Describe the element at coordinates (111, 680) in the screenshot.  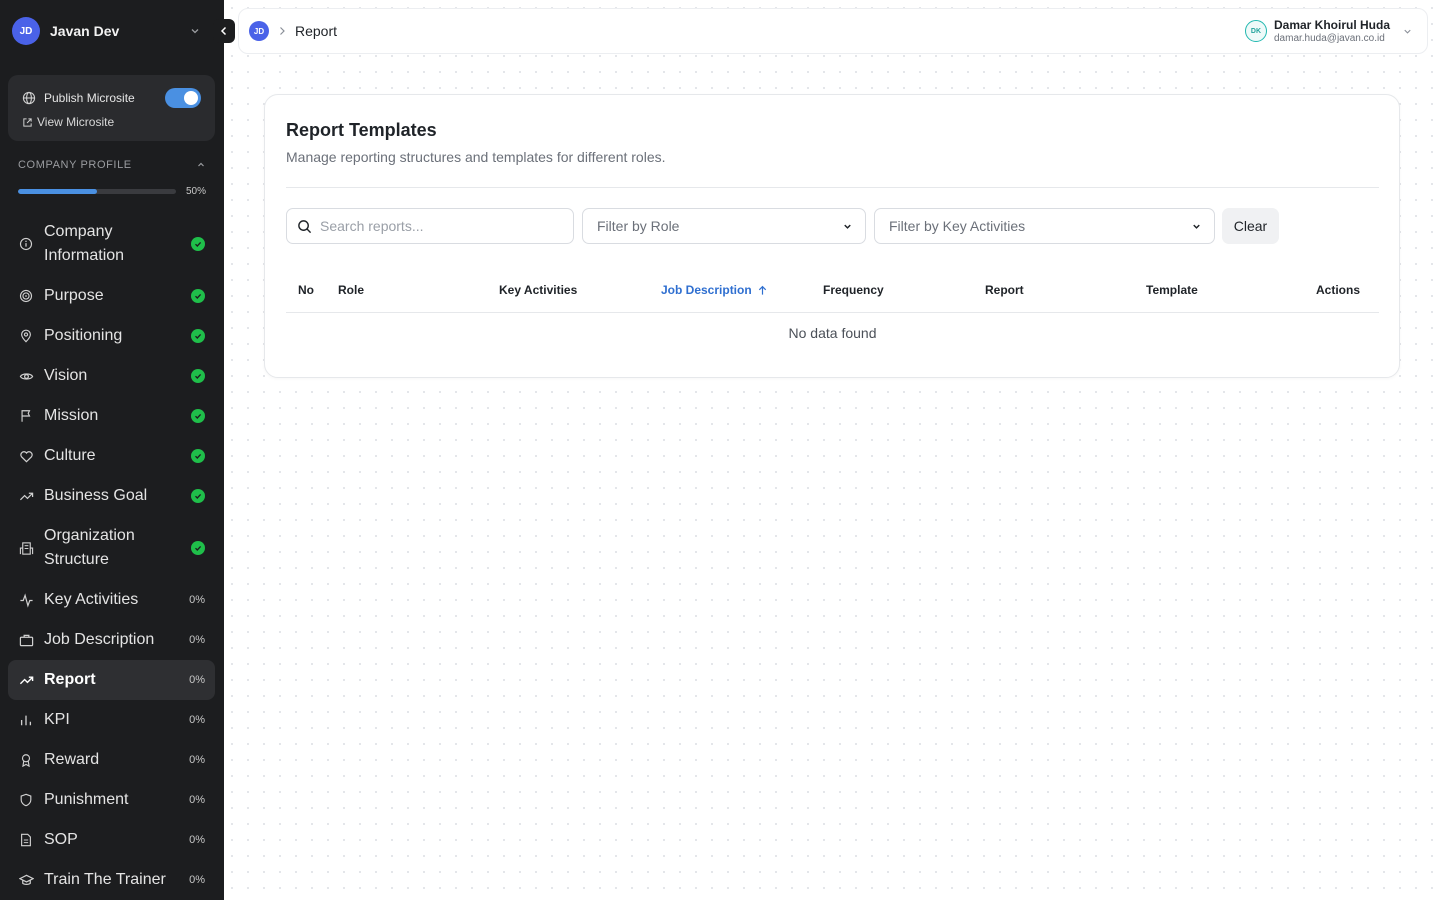
I see `sidebar-item-report: Report 0%` at that location.